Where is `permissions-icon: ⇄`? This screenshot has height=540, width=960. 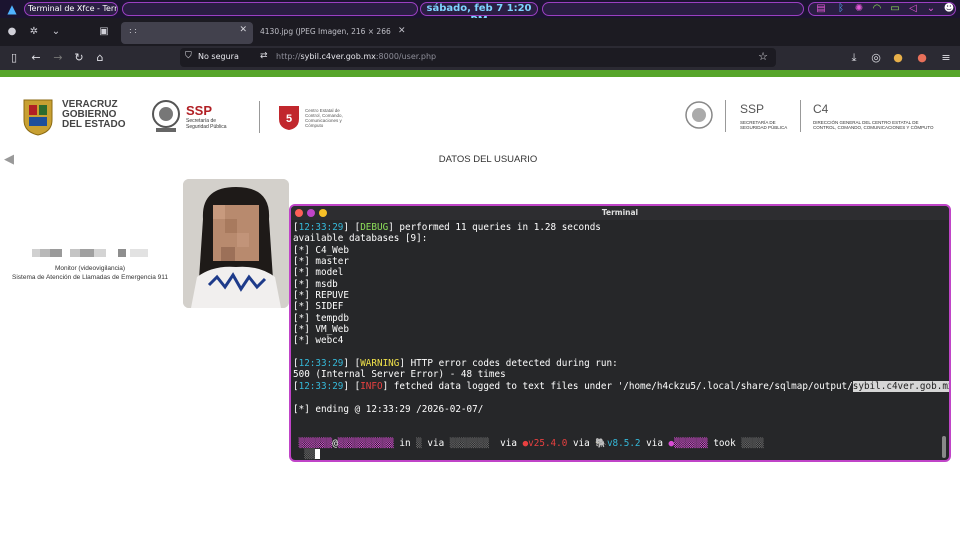
permissions-icon: ⇄ is located at coordinates (264, 56).